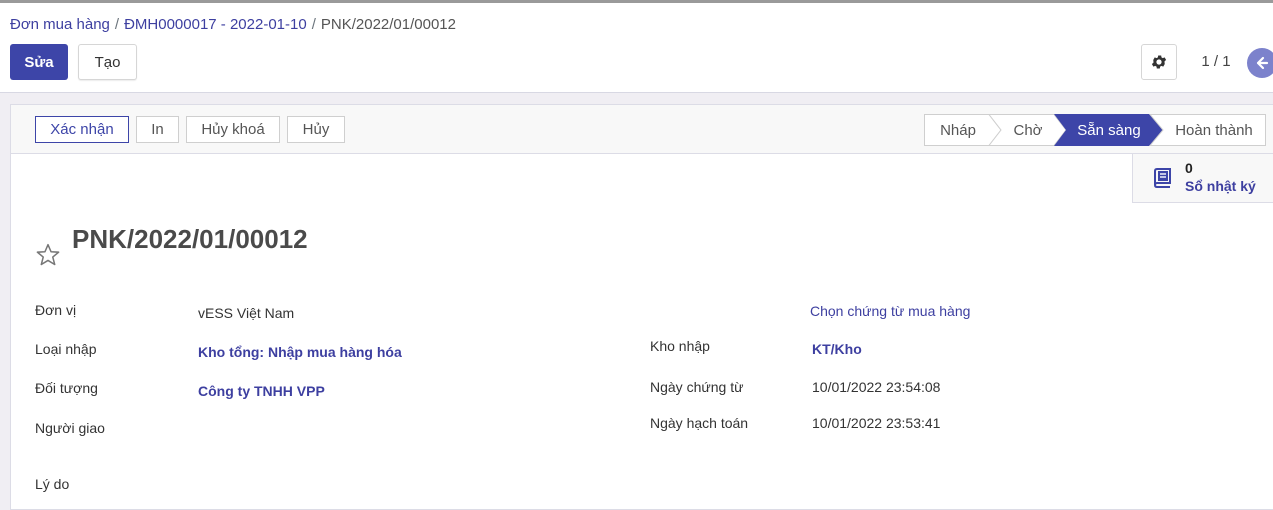  What do you see at coordinates (876, 387) in the screenshot?
I see `field-value-document-date: 10/01/2022 23:54:08` at bounding box center [876, 387].